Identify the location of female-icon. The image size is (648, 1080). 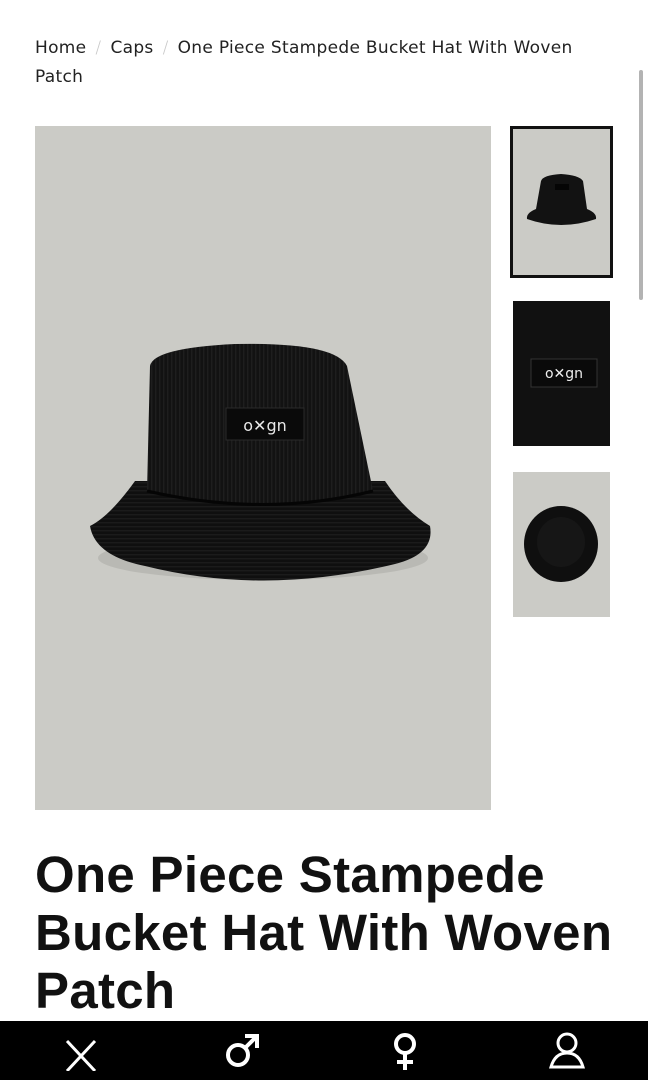
(405, 1051).